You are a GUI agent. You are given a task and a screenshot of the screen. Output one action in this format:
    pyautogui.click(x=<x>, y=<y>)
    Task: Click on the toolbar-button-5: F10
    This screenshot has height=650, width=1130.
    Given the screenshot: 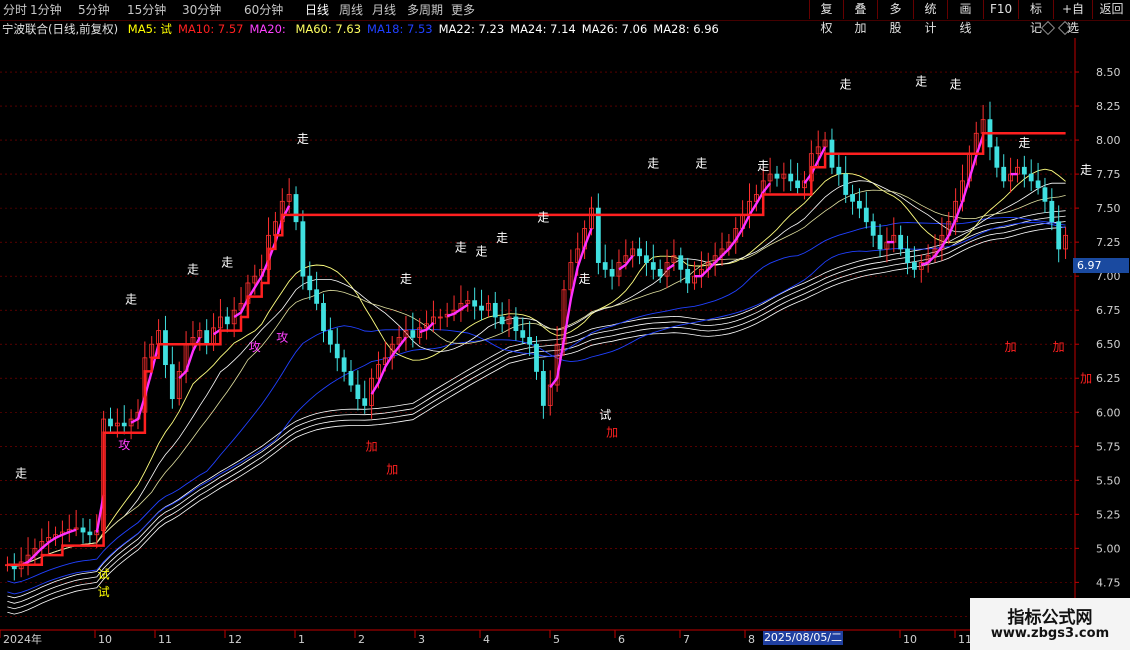 What is the action you would take?
    pyautogui.click(x=1000, y=9)
    